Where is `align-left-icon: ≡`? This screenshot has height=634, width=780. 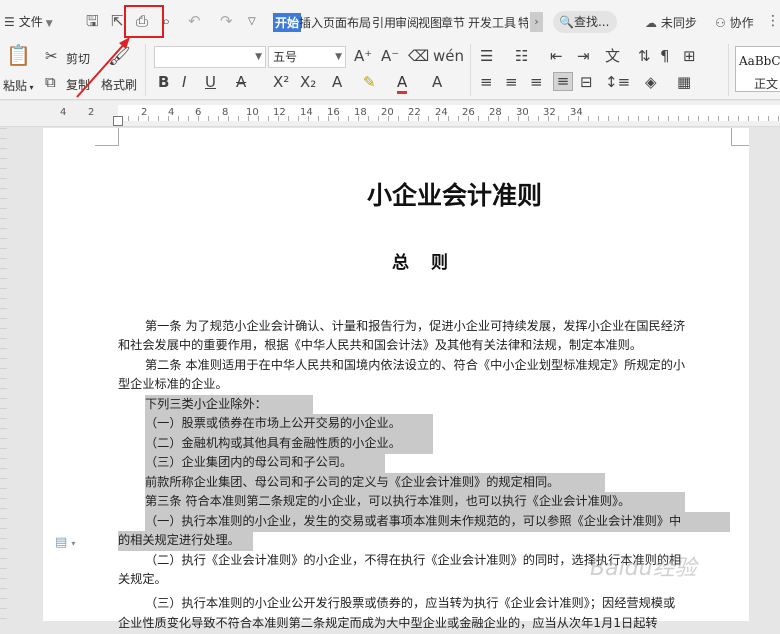 align-left-icon: ≡ is located at coordinates (486, 82).